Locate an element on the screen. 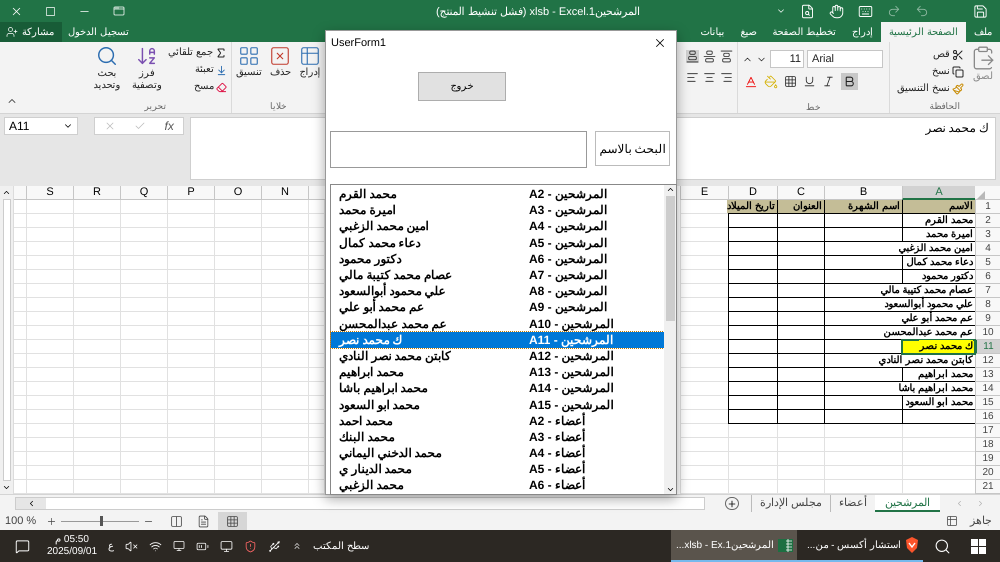  row-number: 6 is located at coordinates (987, 277).